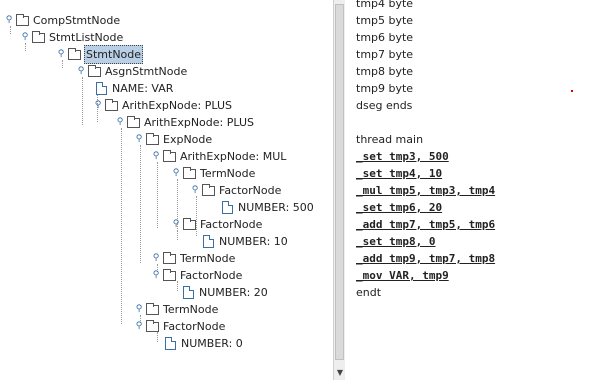 The image size is (596, 380). What do you see at coordinates (384, 105) in the screenshot?
I see `code-line: dseg ends` at bounding box center [384, 105].